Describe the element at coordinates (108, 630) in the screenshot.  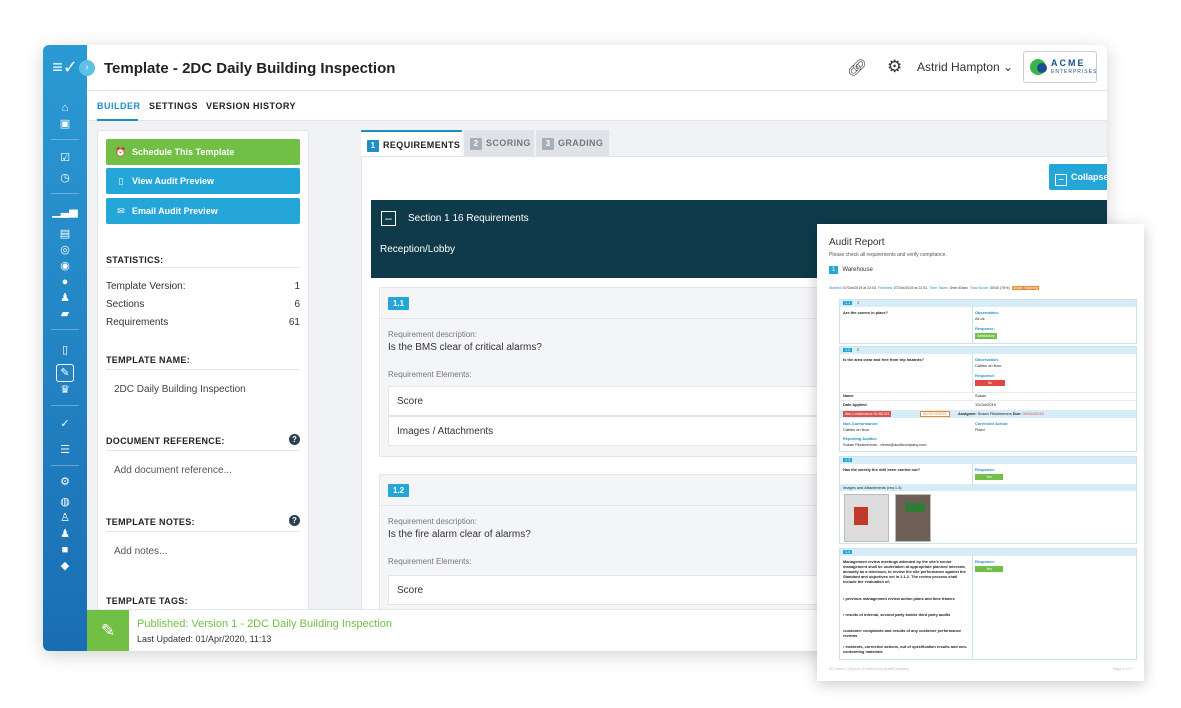
I see `published-icon: ✎` at that location.